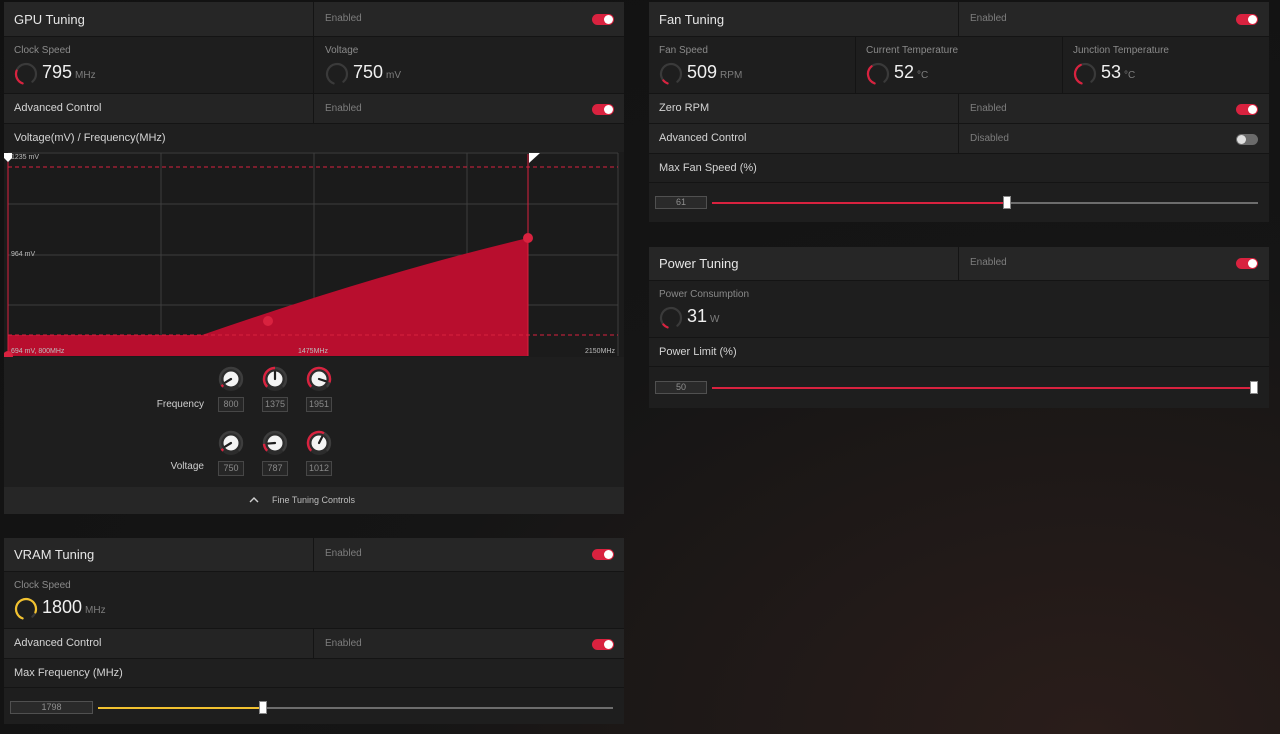 The height and width of the screenshot is (734, 1280). What do you see at coordinates (698, 352) in the screenshot?
I see `power-limit-label: Power Limit (%)` at bounding box center [698, 352].